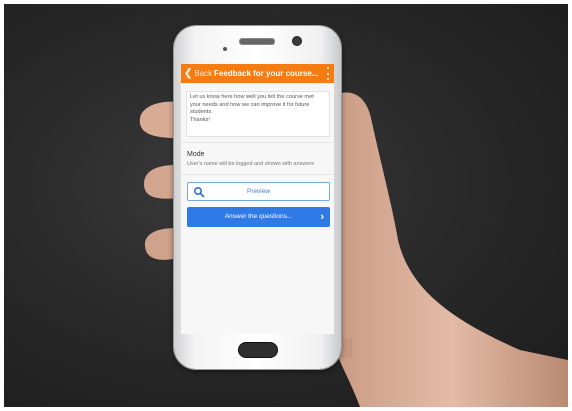  What do you see at coordinates (328, 73) in the screenshot?
I see `overflow-menu-icon` at bounding box center [328, 73].